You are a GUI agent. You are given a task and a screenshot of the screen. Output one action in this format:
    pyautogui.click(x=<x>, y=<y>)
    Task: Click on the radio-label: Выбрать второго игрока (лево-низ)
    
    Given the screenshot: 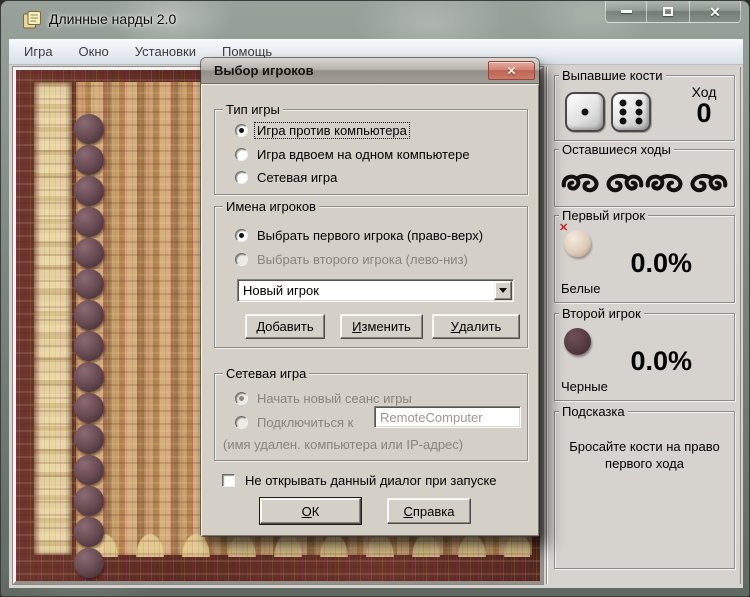 What is the action you would take?
    pyautogui.click(x=362, y=259)
    